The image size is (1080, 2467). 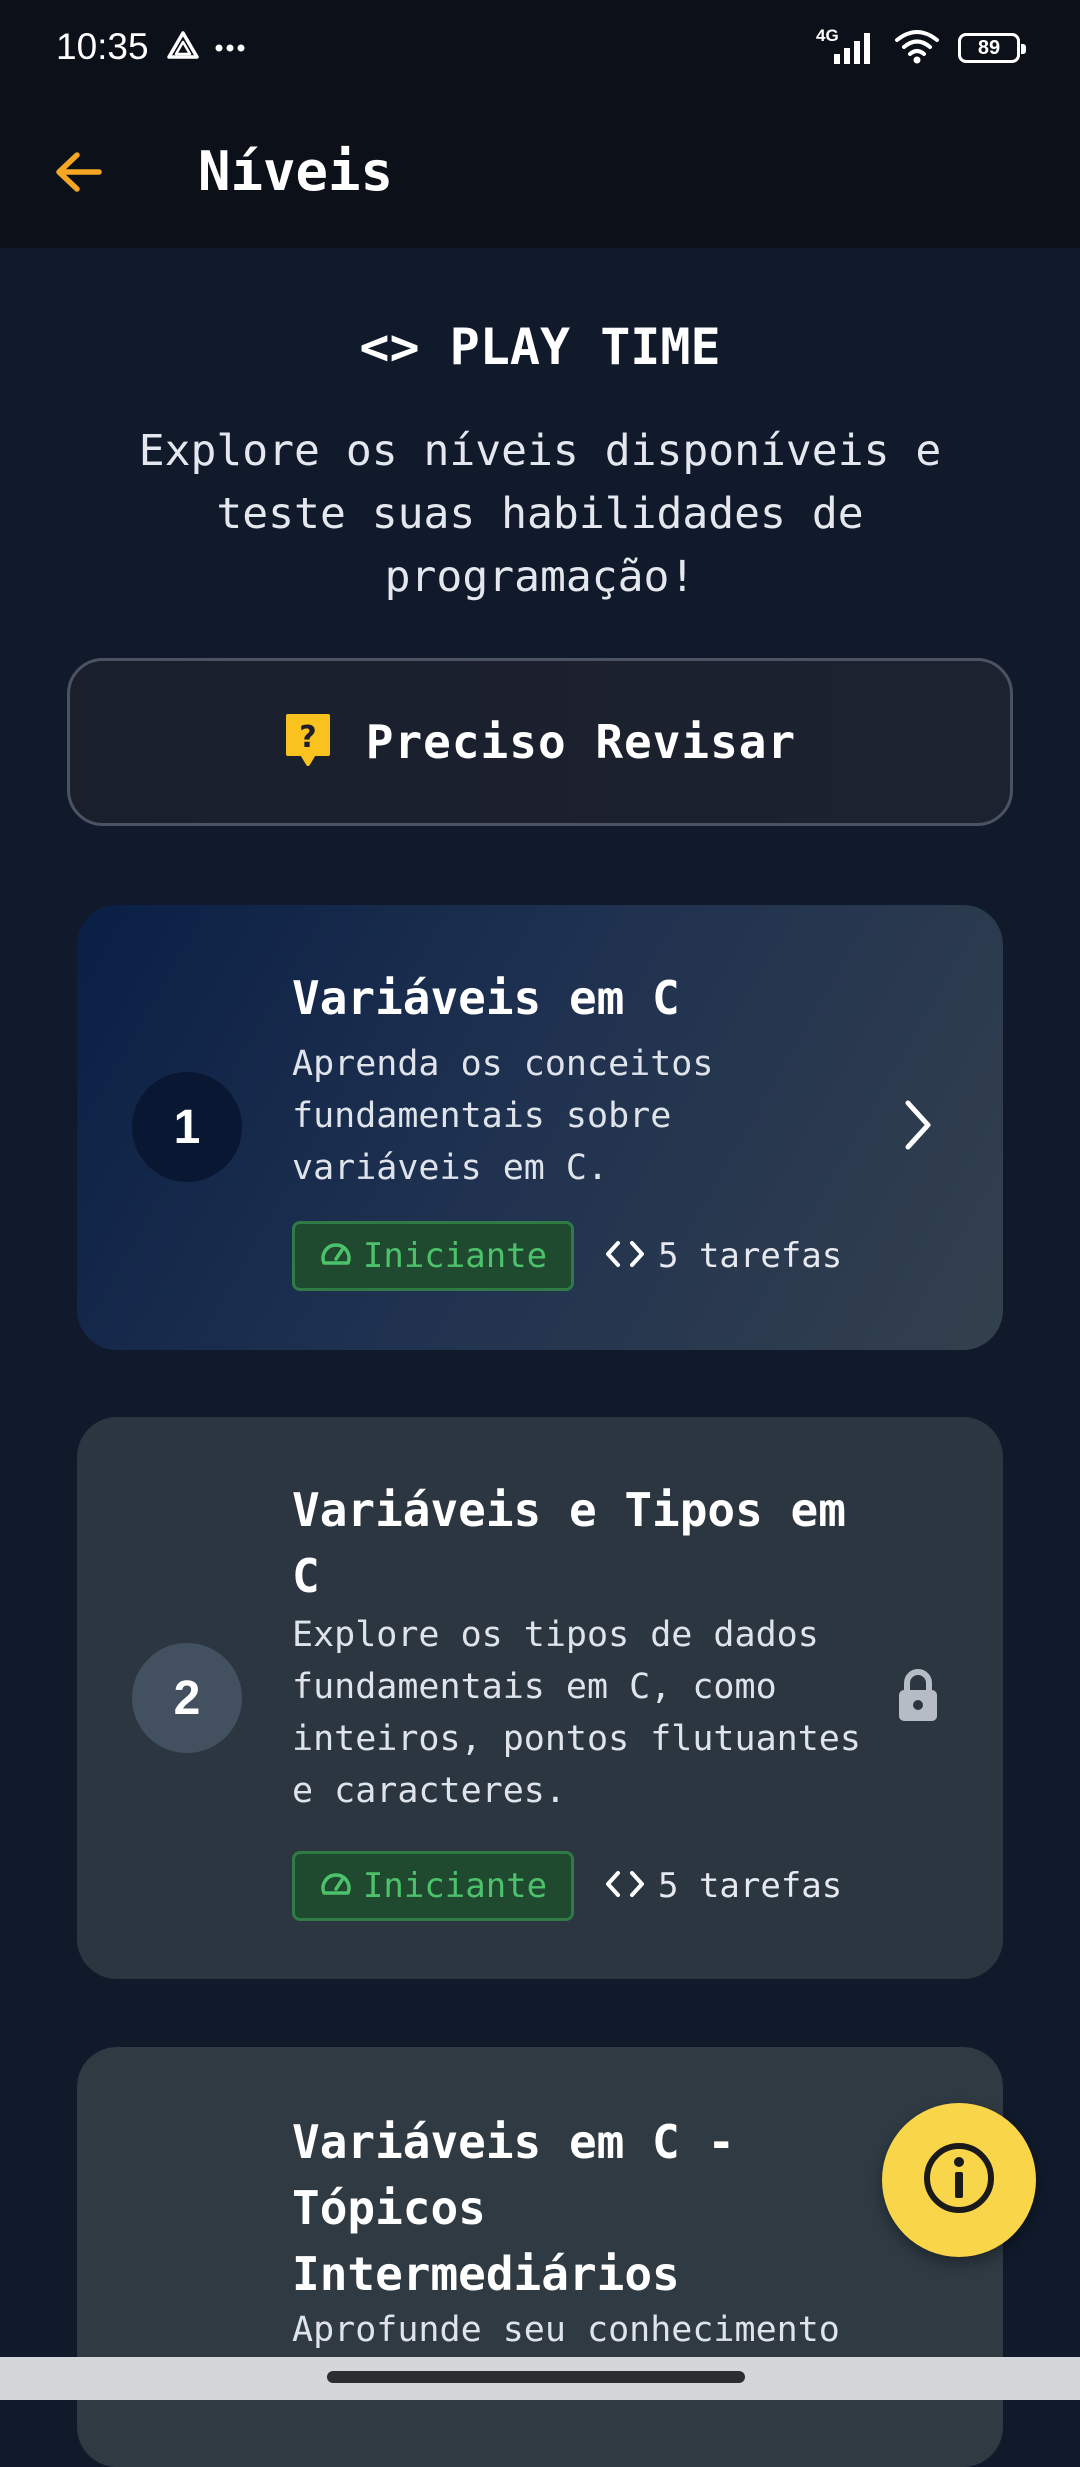 I want to click on status-bar: 10:35 4G 89, so click(x=540, y=50).